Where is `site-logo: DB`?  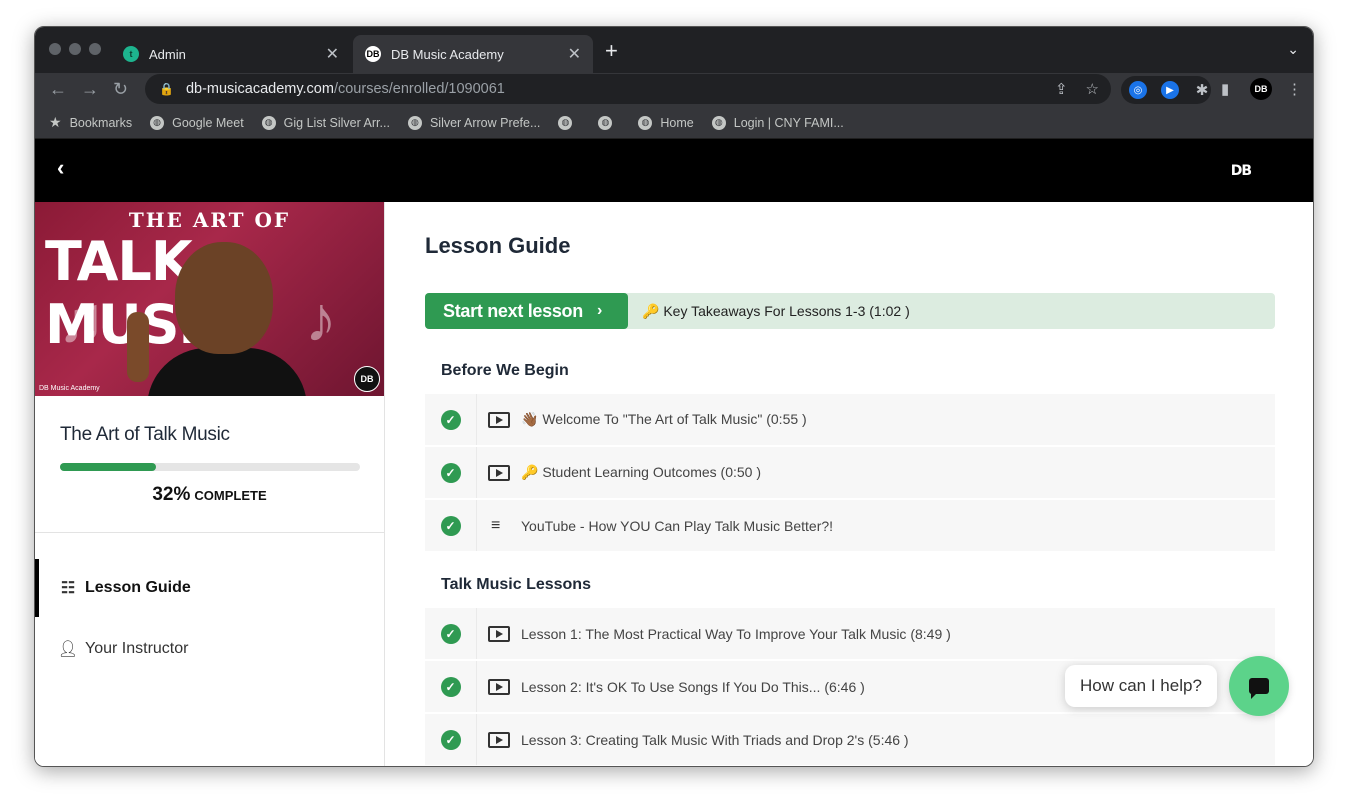 site-logo: DB is located at coordinates (1241, 171).